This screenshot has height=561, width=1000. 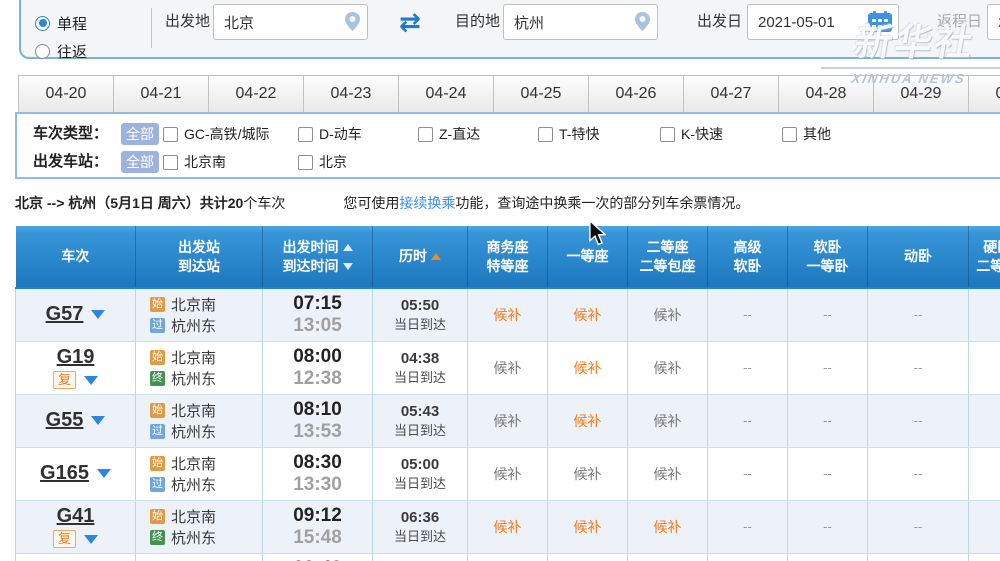 I want to click on filter-type-t: T-特快, so click(x=568, y=134).